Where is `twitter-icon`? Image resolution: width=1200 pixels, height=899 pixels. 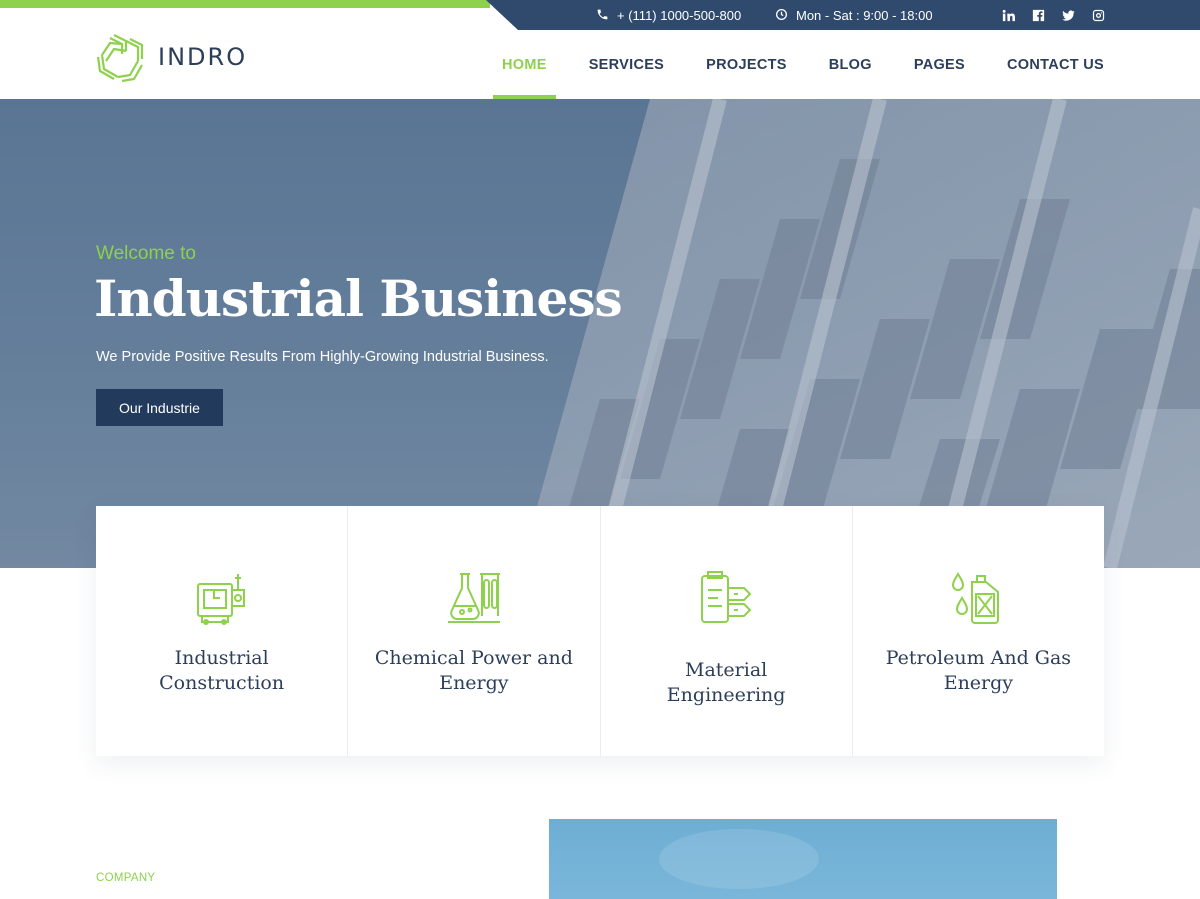 twitter-icon is located at coordinates (1068, 15).